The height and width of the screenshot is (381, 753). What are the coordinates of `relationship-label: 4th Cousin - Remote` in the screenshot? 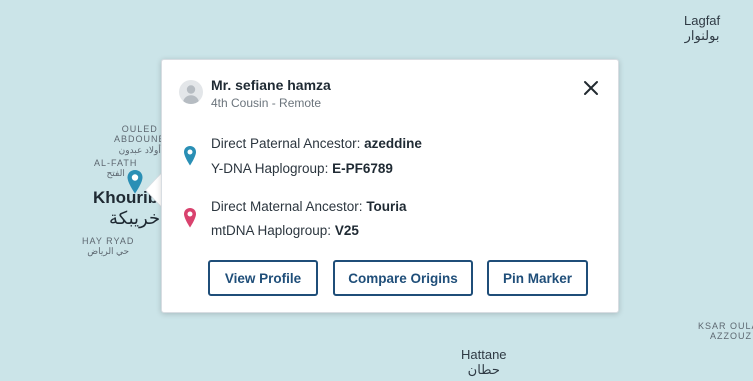 It's located at (266, 103).